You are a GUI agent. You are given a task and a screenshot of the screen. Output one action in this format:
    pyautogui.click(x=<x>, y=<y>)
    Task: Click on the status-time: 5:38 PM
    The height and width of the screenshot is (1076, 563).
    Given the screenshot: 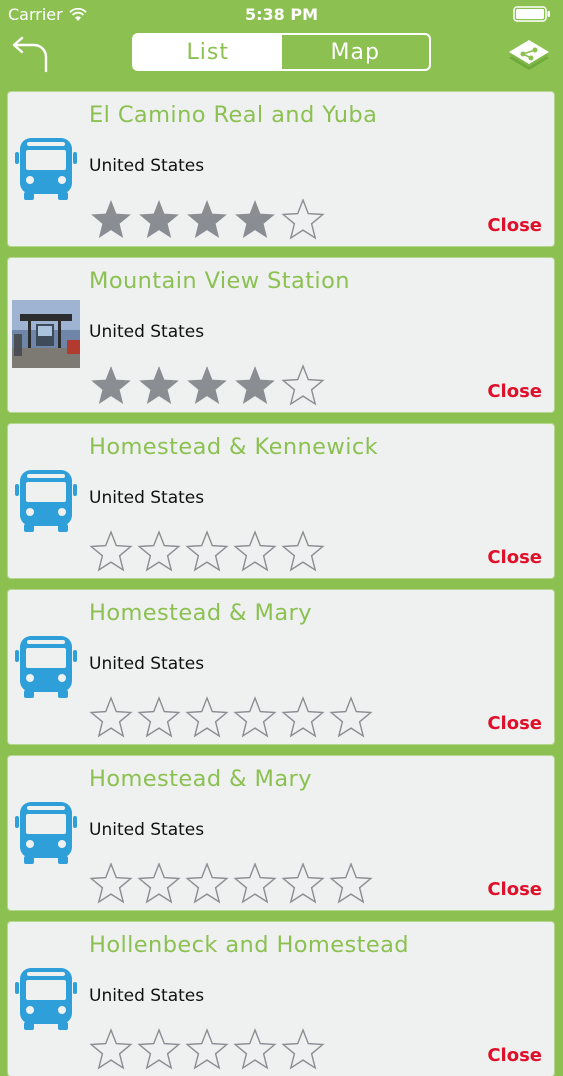 What is the action you would take?
    pyautogui.click(x=281, y=14)
    